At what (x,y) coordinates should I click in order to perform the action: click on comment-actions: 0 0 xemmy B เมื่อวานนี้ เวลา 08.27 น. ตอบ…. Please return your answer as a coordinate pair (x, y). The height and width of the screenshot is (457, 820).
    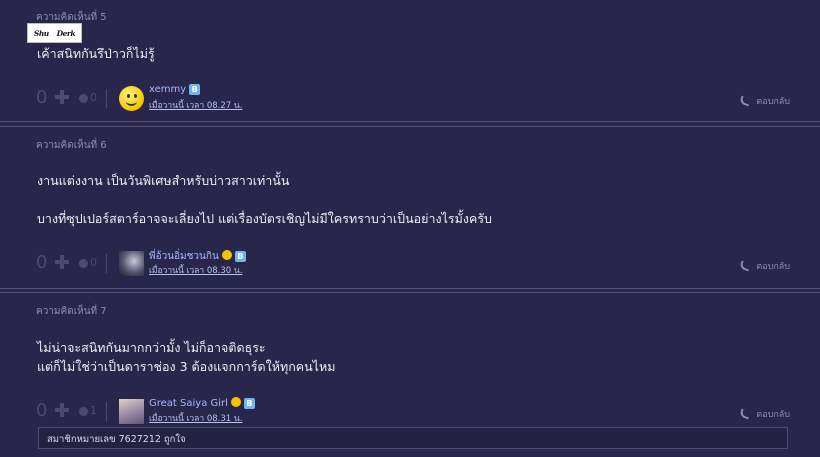
    Looking at the image, I should click on (412, 98).